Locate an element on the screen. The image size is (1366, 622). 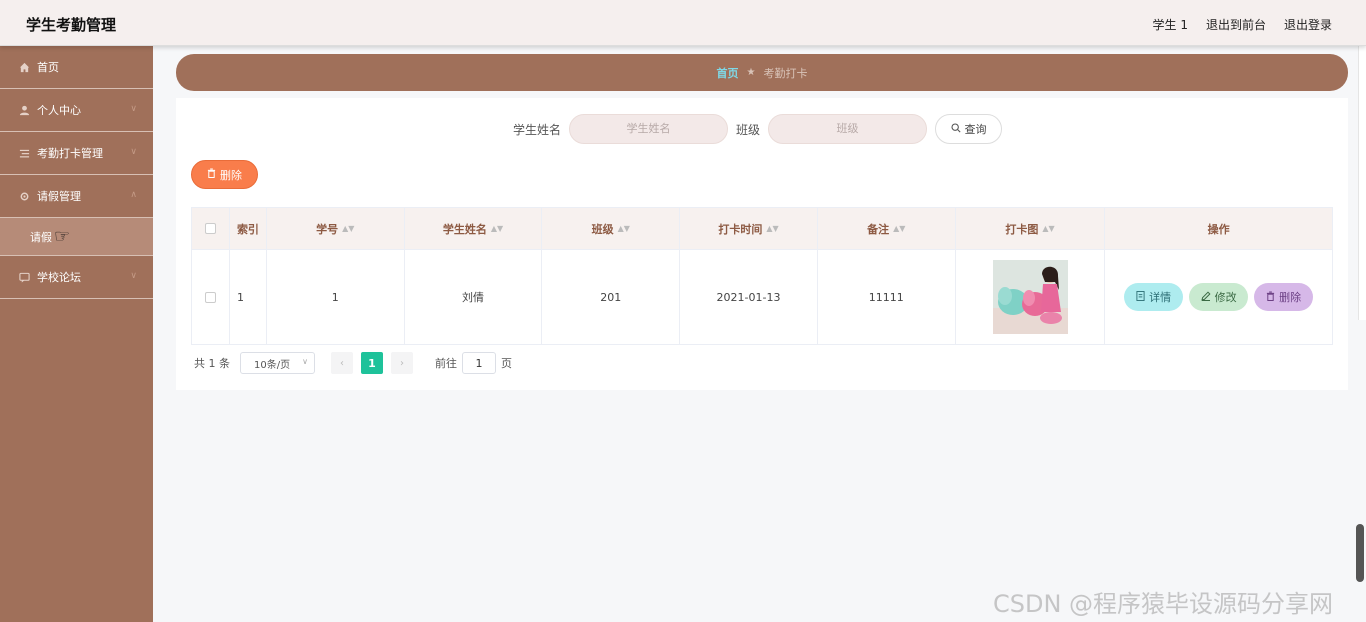
top-header: 学生考勤管理 学生 1 退出到前台 退出登录 is located at coordinates (683, 23).